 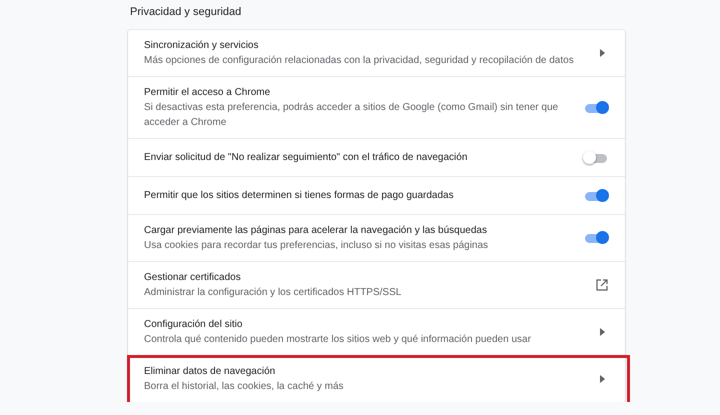 I want to click on setting-title: Gestionar certificados, so click(x=193, y=278).